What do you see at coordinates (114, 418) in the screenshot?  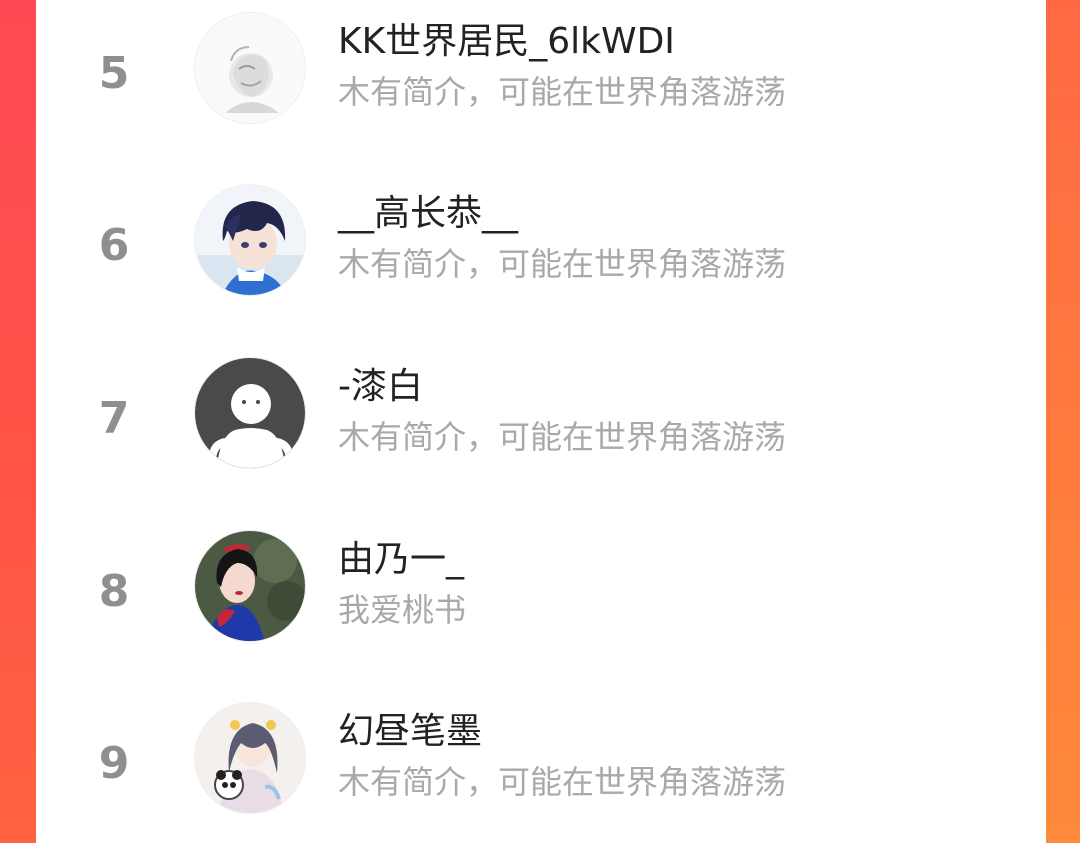 I see `rank-number: 7` at bounding box center [114, 418].